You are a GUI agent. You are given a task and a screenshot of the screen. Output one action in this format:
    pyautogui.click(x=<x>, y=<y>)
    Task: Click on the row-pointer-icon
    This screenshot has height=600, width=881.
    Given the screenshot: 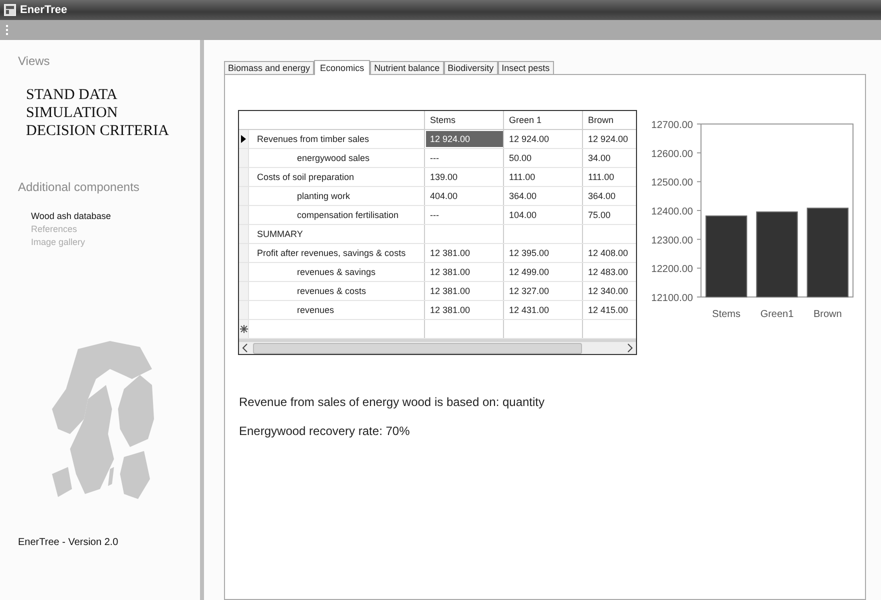 What is the action you would take?
    pyautogui.click(x=243, y=139)
    